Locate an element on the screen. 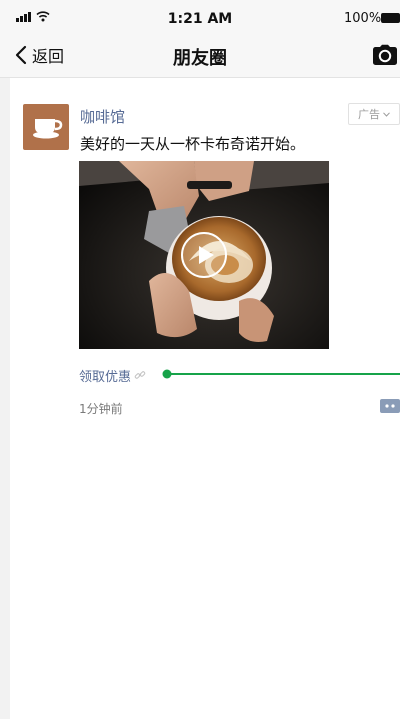 The image size is (400, 719). ad-tag: 广告 is located at coordinates (374, 114).